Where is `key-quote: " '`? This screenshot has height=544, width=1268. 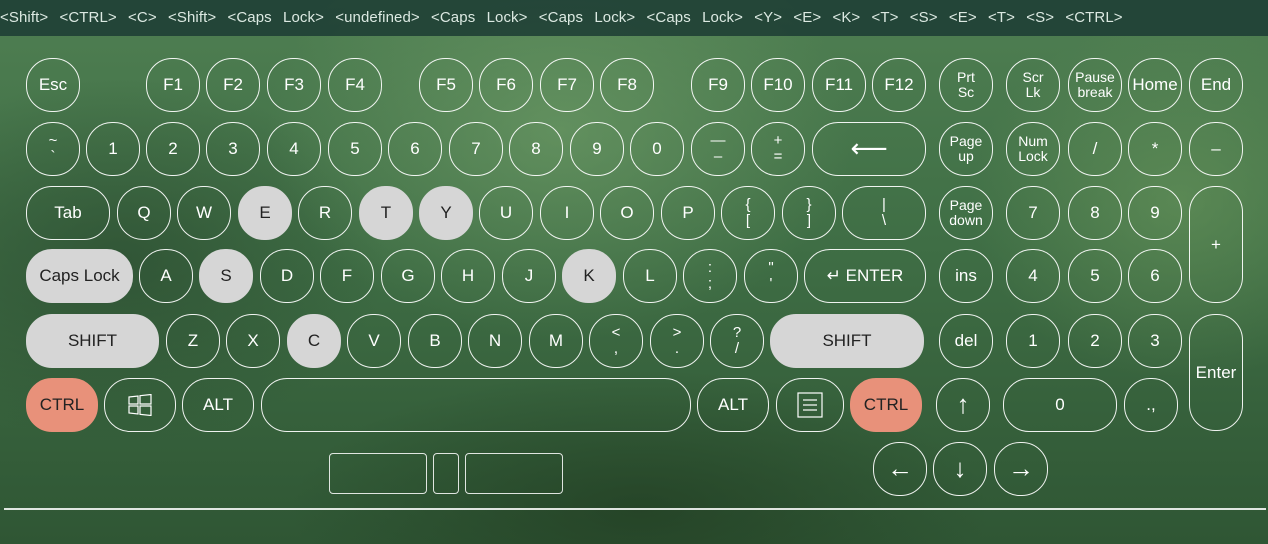
key-quote: " ' is located at coordinates (771, 276).